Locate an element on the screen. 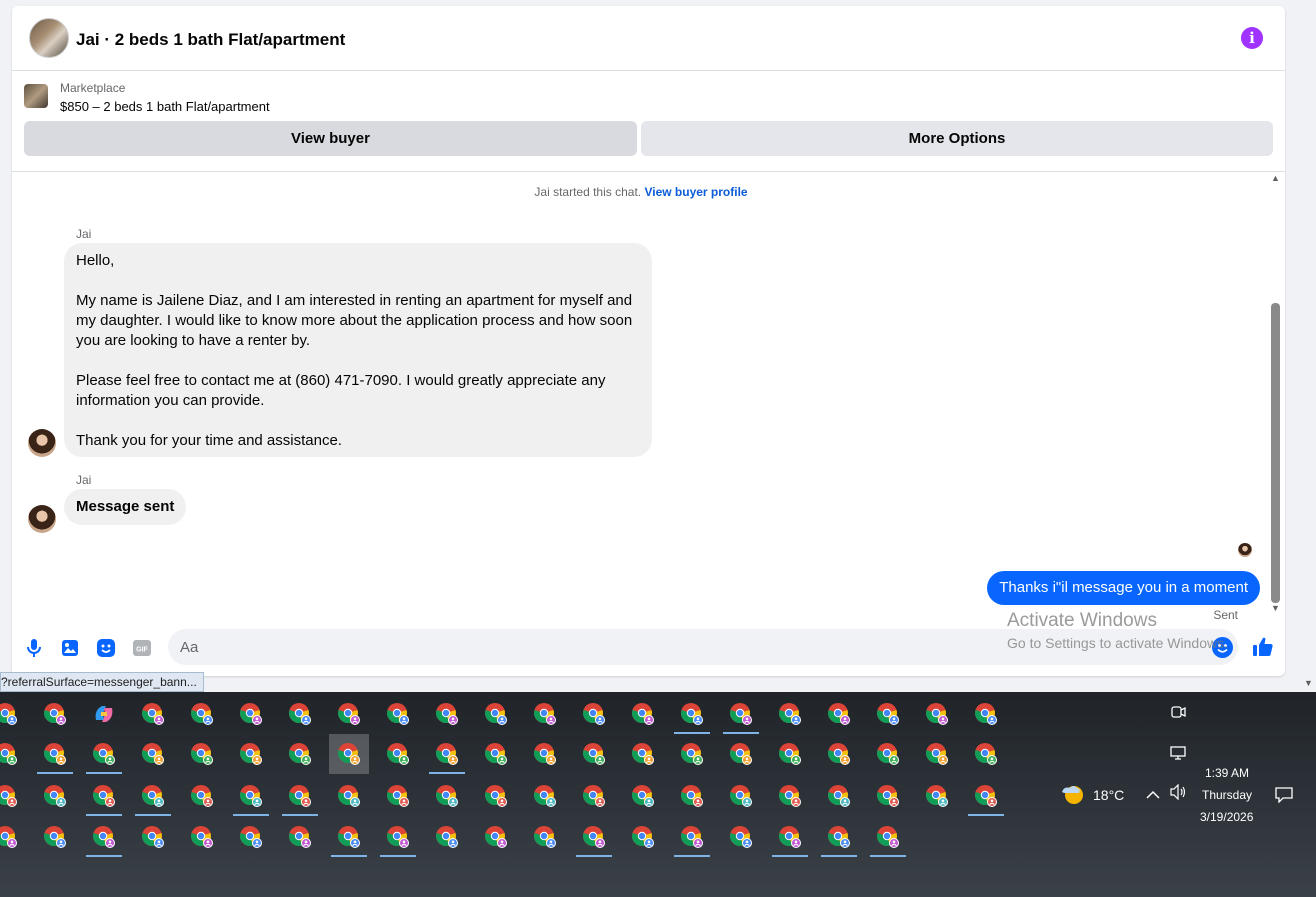 This screenshot has height=897, width=1316. clock-date: 3/19/2026 is located at coordinates (1226, 817).